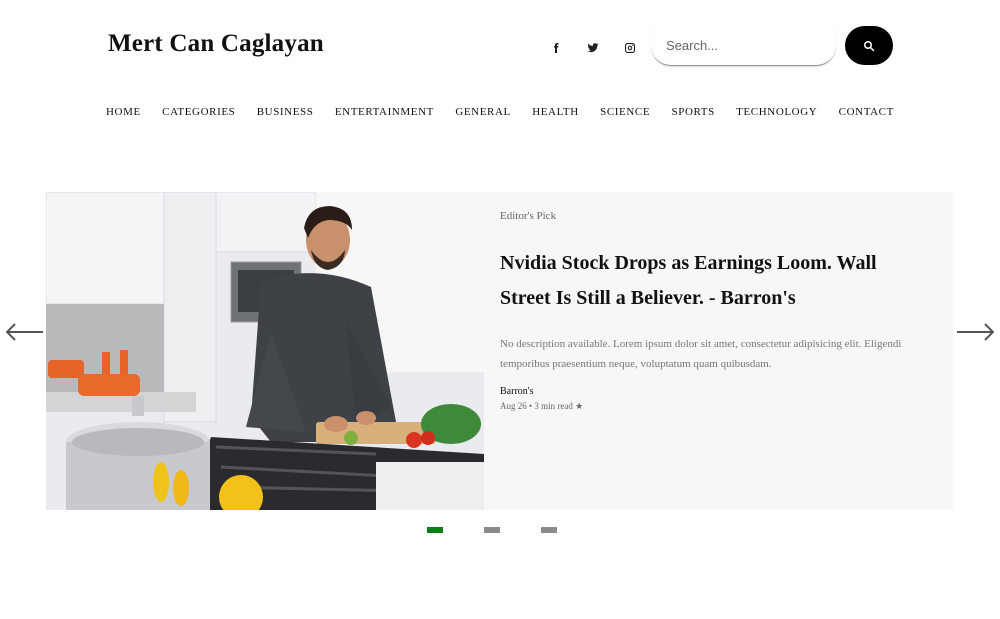 Image resolution: width=1000 pixels, height=619 pixels. What do you see at coordinates (285, 112) in the screenshot?
I see `nav-business: BUSINESS` at bounding box center [285, 112].